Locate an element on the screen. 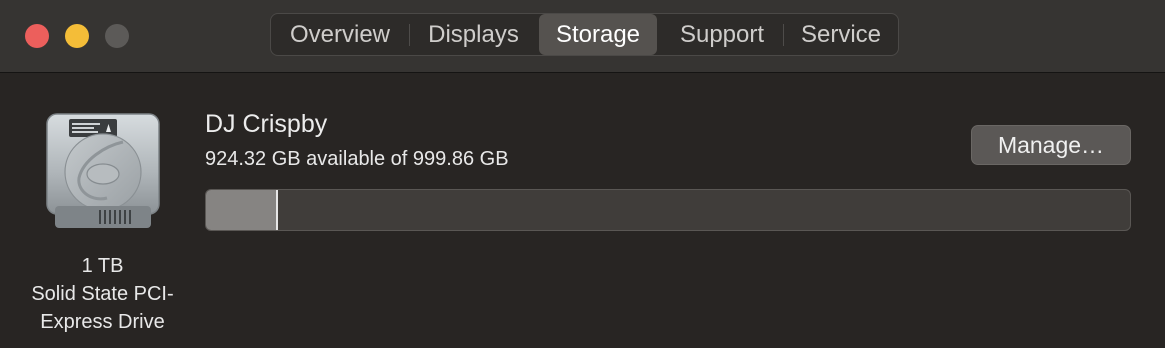 This screenshot has width=1165, height=348. tab-overview: Overview is located at coordinates (340, 34).